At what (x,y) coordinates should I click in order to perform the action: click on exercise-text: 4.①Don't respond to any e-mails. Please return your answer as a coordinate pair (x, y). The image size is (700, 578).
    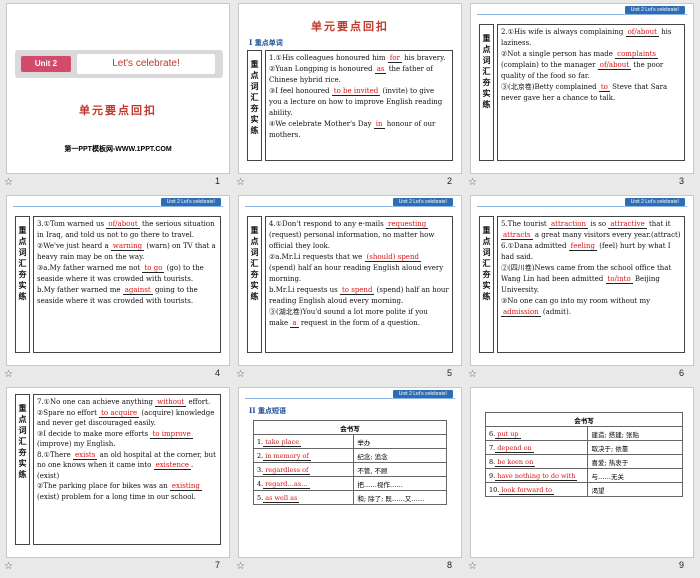
    Looking at the image, I should click on (327, 224).